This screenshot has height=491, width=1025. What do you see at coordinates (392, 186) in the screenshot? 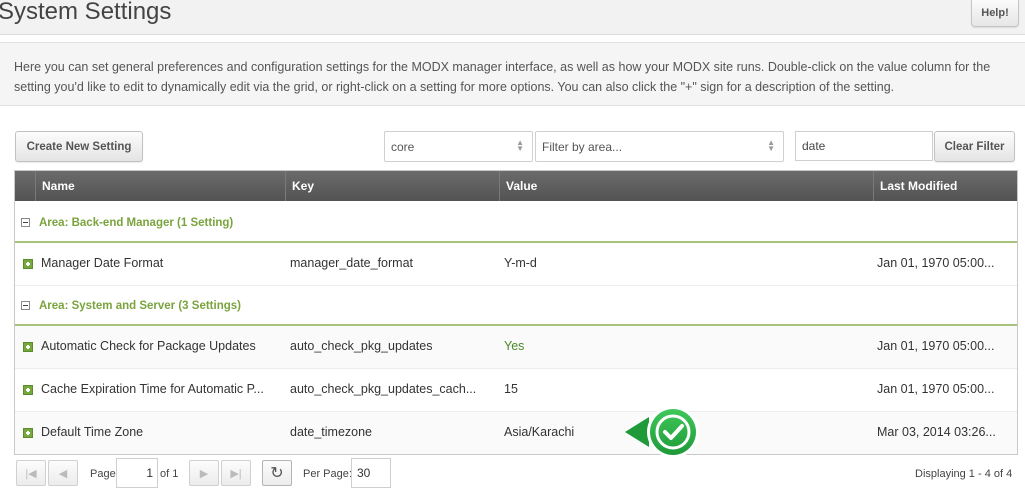
I see `column-header-key: Key` at bounding box center [392, 186].